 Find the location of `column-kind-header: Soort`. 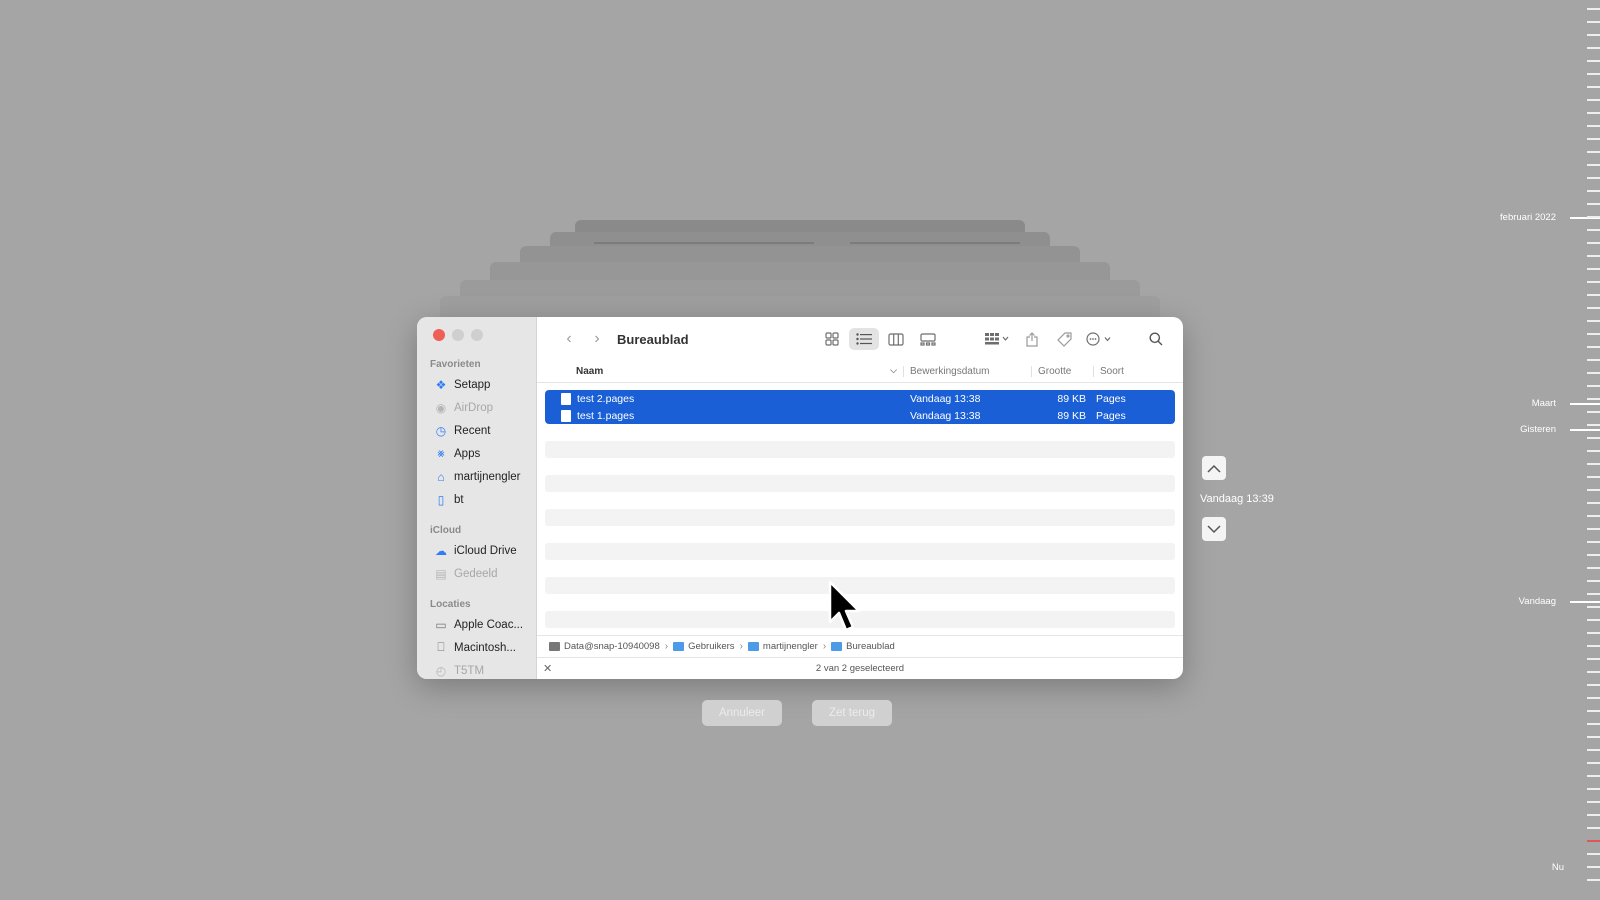

column-kind-header: Soort is located at coordinates (1138, 371).